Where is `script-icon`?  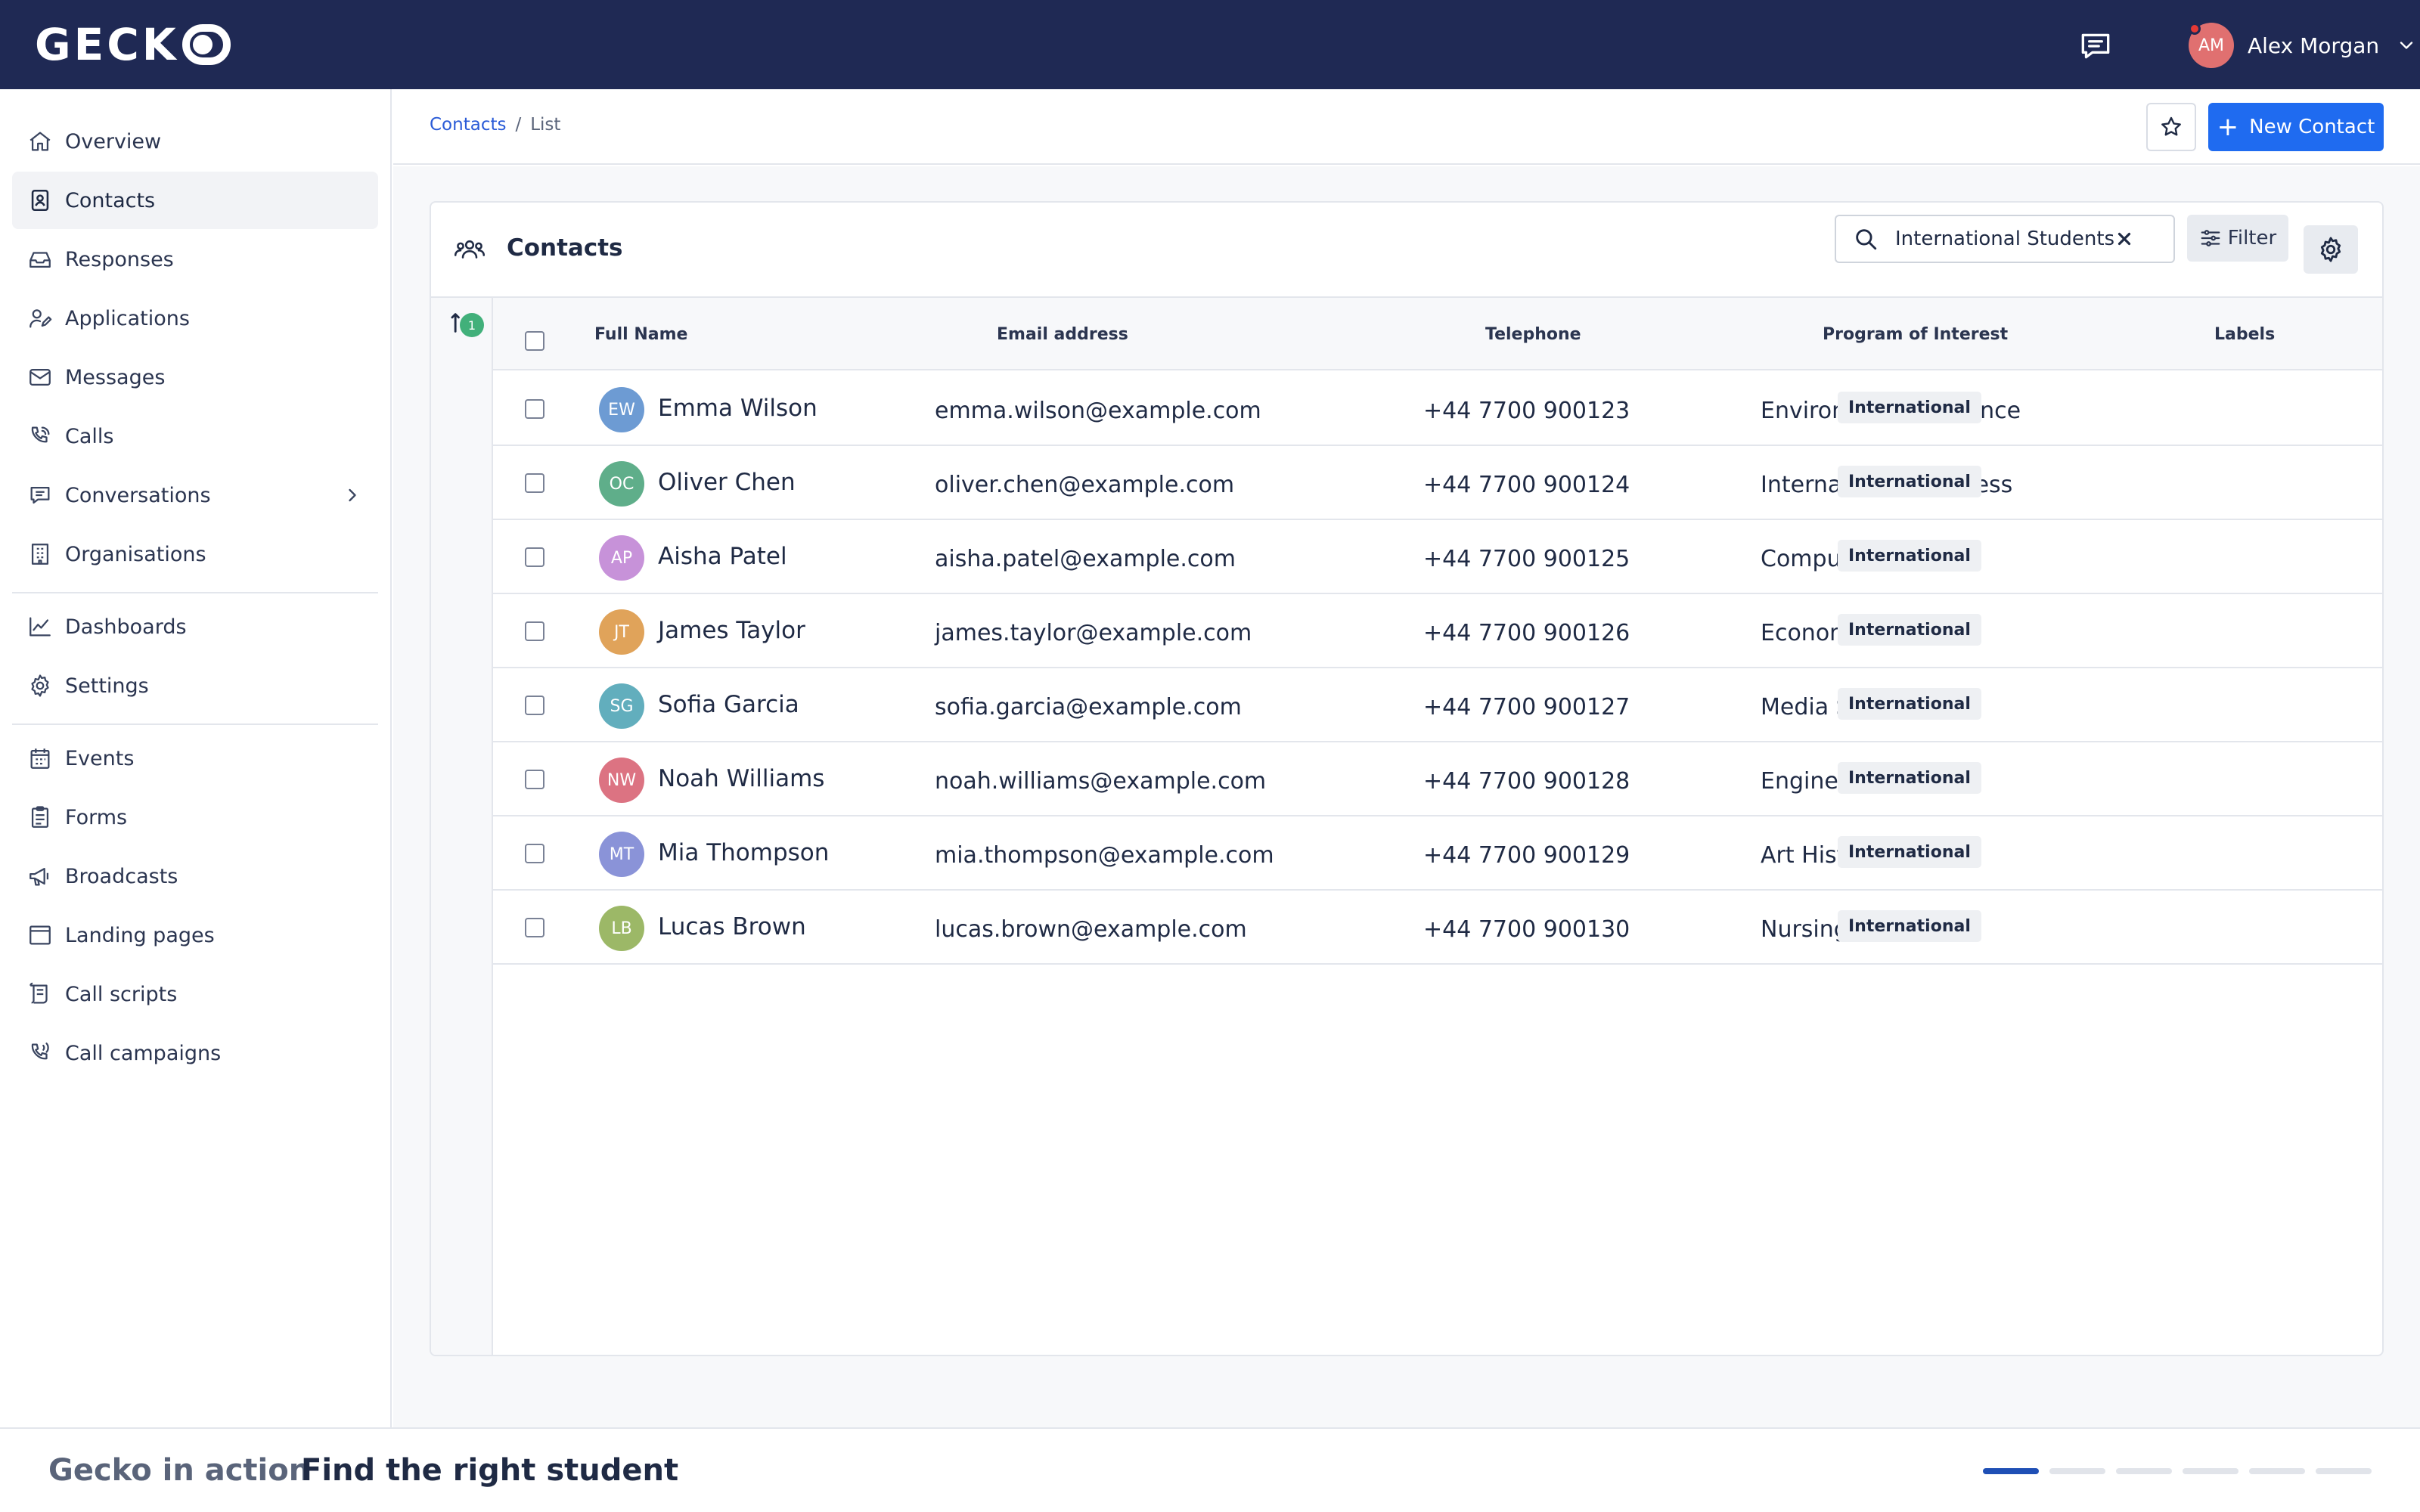
script-icon is located at coordinates (38, 993).